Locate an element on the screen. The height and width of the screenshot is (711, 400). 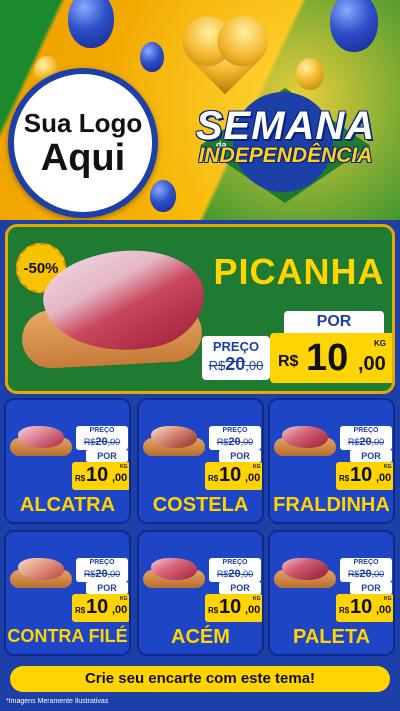
product-name: ACÉM is located at coordinates (200, 637).